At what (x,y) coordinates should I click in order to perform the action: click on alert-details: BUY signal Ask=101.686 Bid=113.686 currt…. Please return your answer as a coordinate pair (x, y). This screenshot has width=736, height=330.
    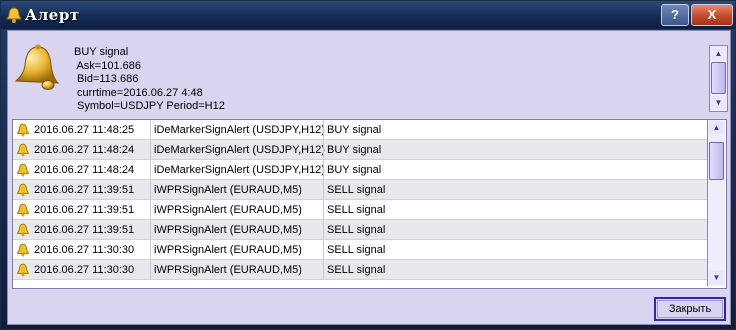
    Looking at the image, I should click on (149, 80).